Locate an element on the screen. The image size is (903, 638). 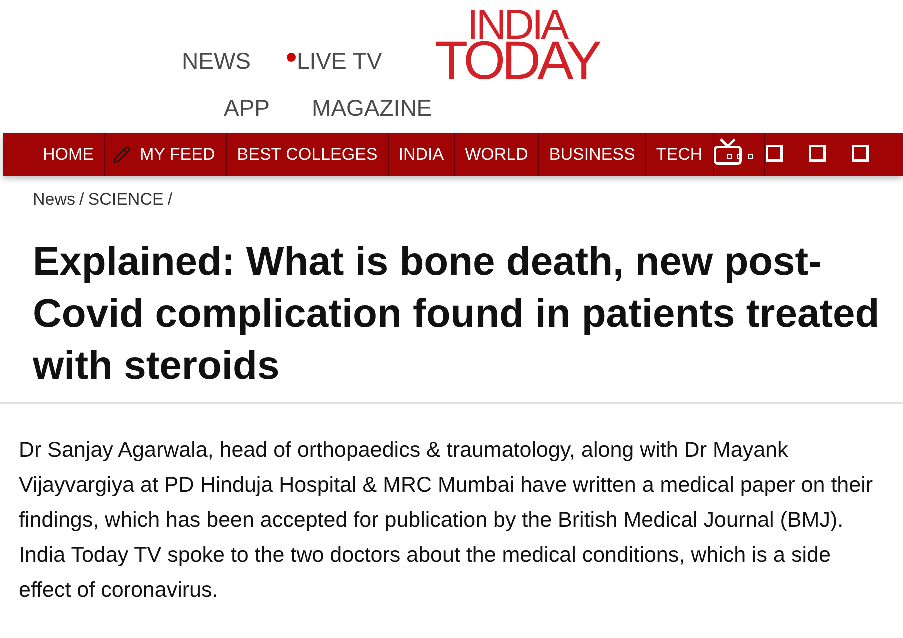
nav-link: BEST COLLEGES is located at coordinates (308, 154).